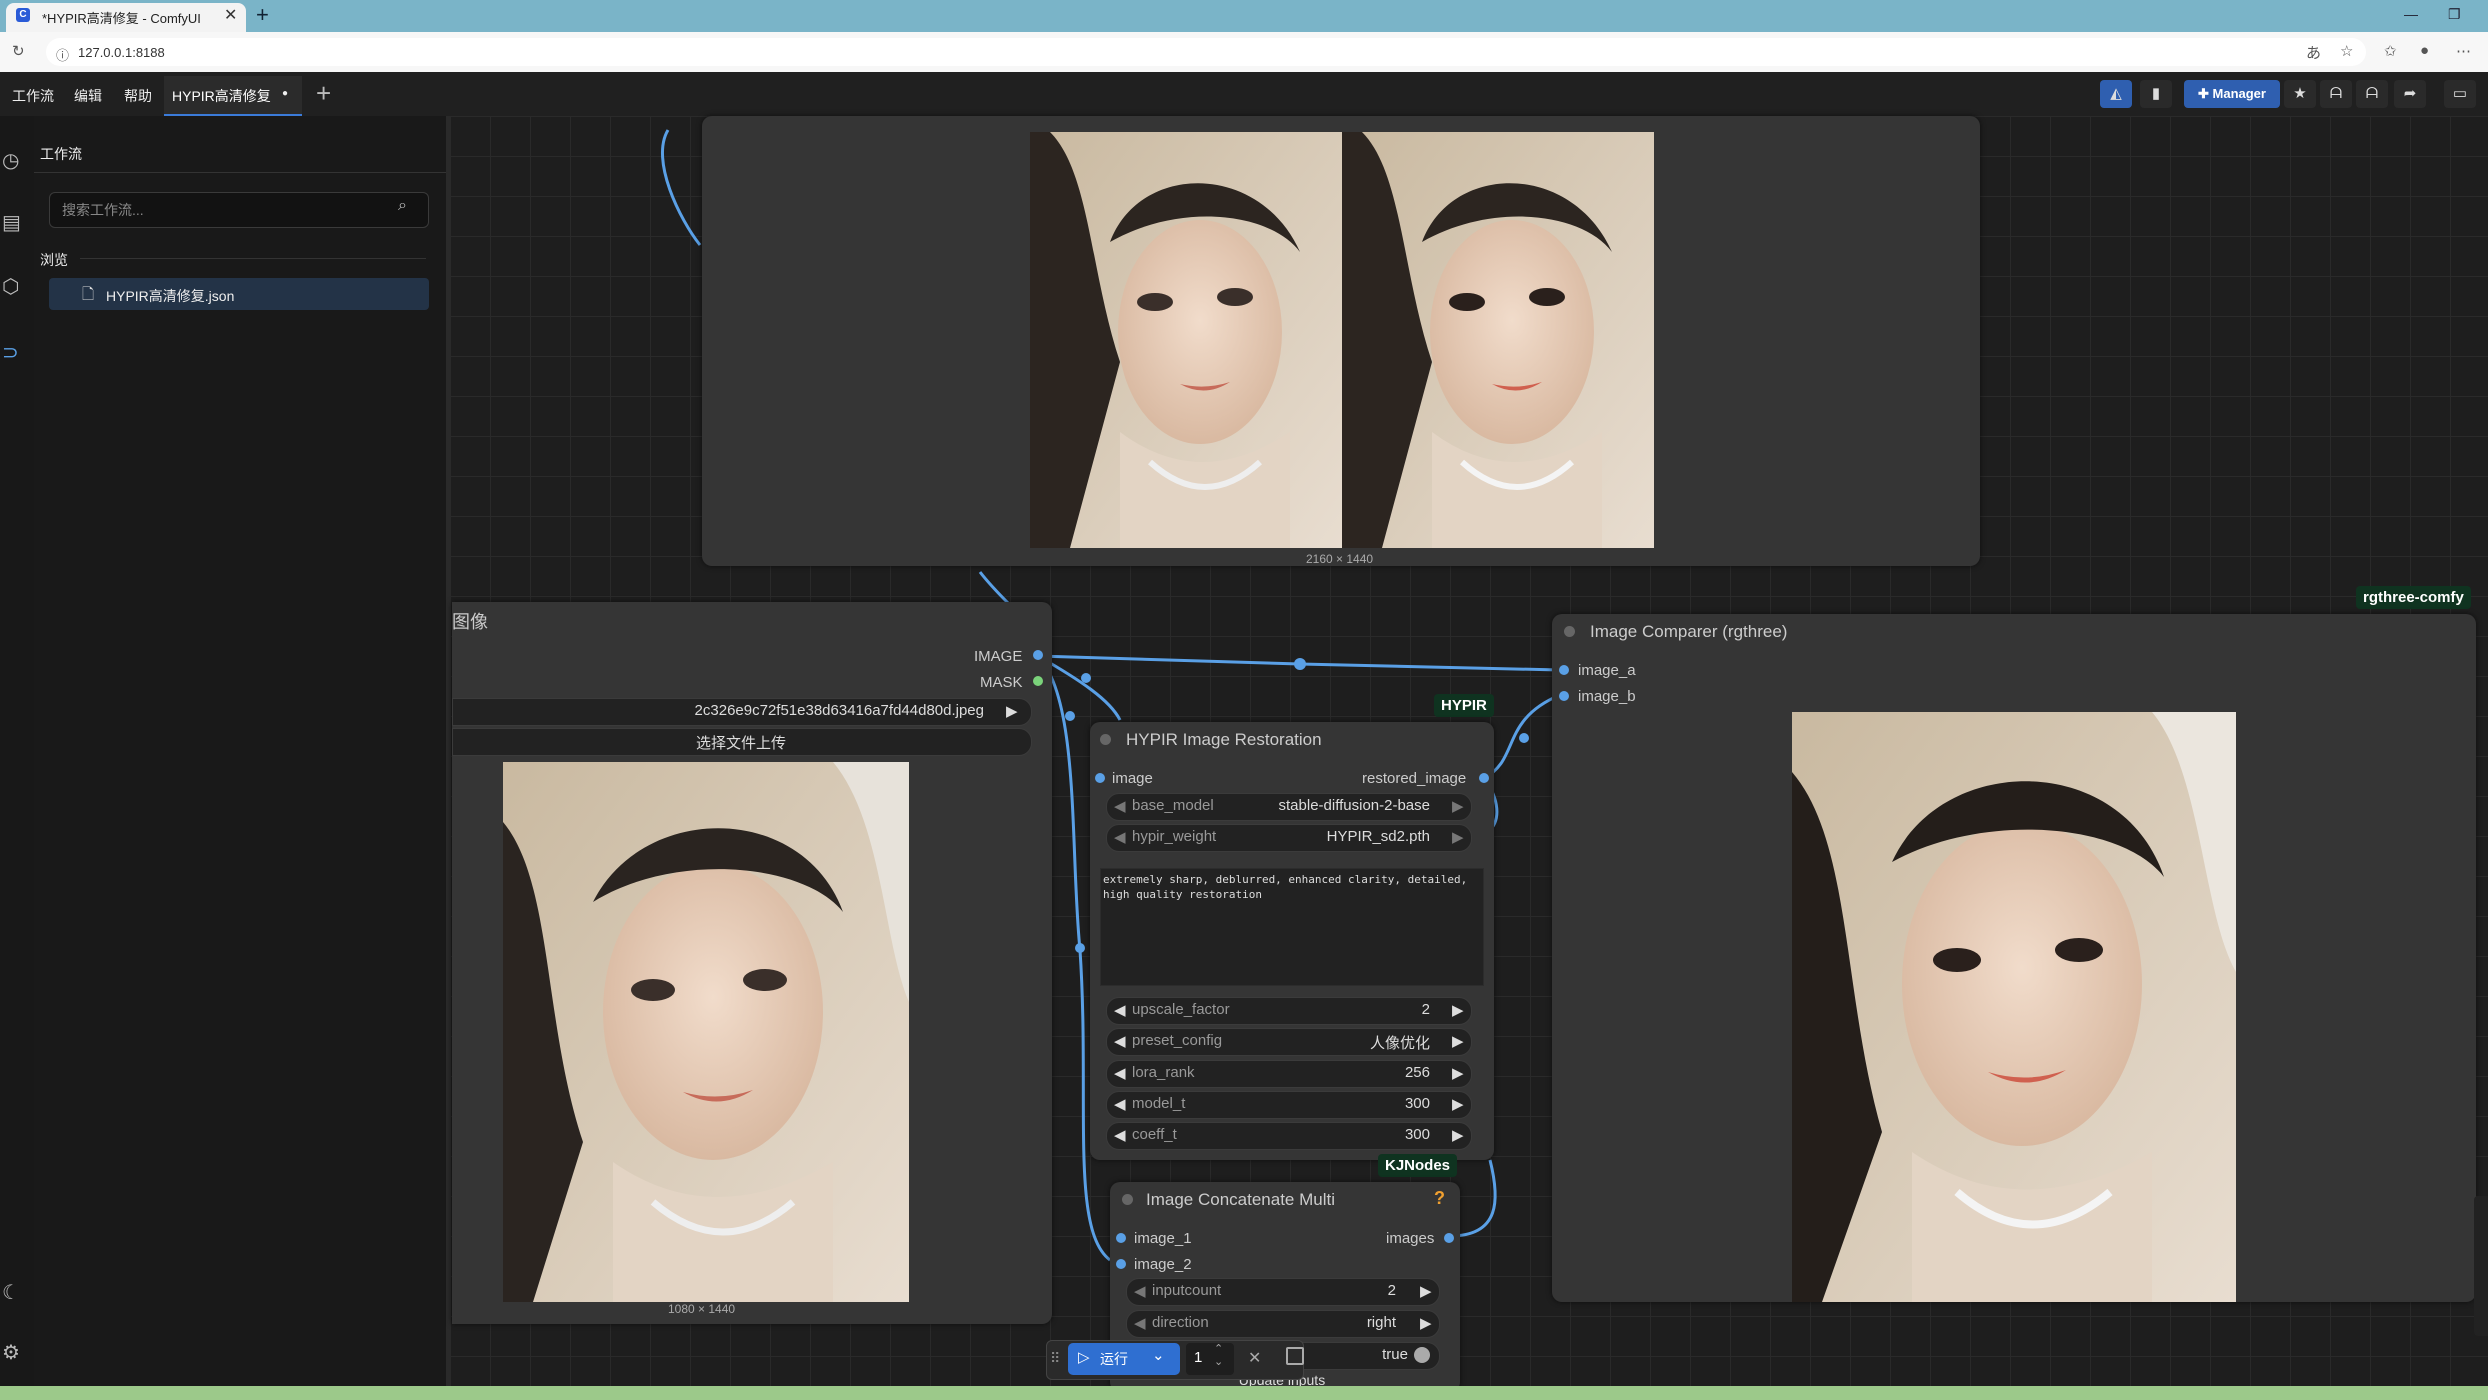 This screenshot has height=1400, width=2488. Describe the element at coordinates (1689, 631) in the screenshot. I see `comparer-title: Image Comparer (rgthree)` at that location.